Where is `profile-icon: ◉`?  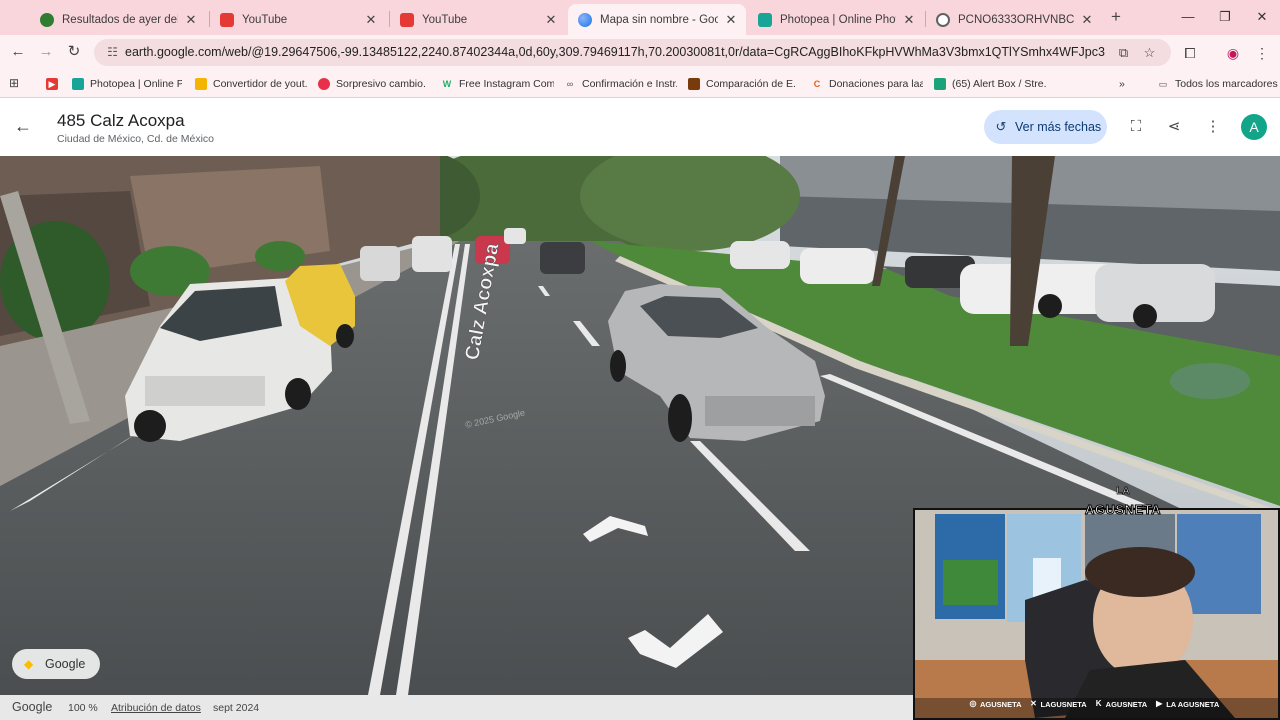
profile-icon: ◉ is located at coordinates (1233, 53).